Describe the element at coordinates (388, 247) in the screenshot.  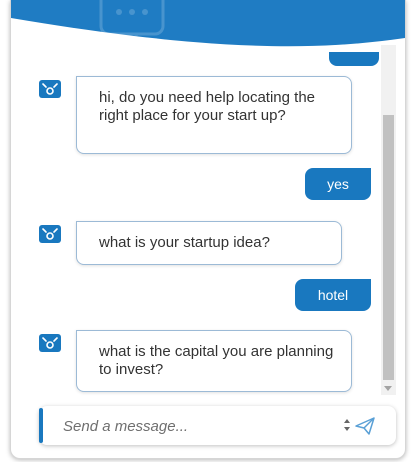
I see `scrollbar-thumb` at that location.